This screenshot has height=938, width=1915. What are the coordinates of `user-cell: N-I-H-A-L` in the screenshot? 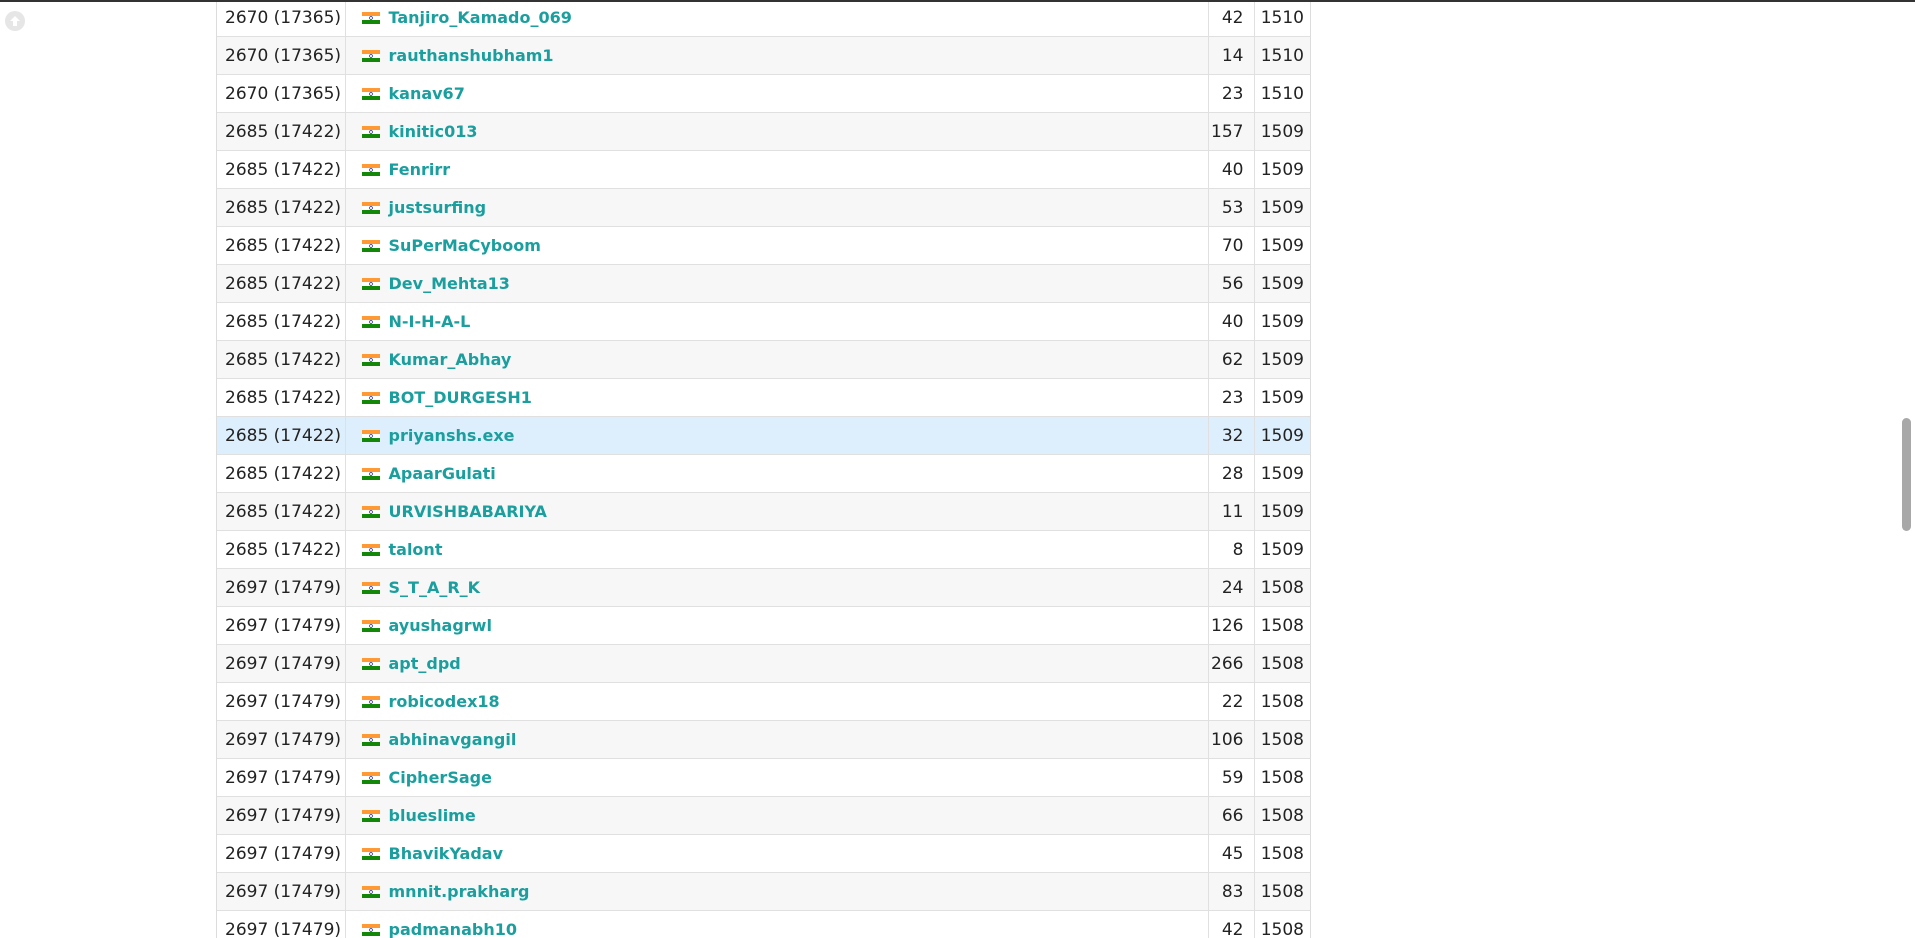 It's located at (777, 321).